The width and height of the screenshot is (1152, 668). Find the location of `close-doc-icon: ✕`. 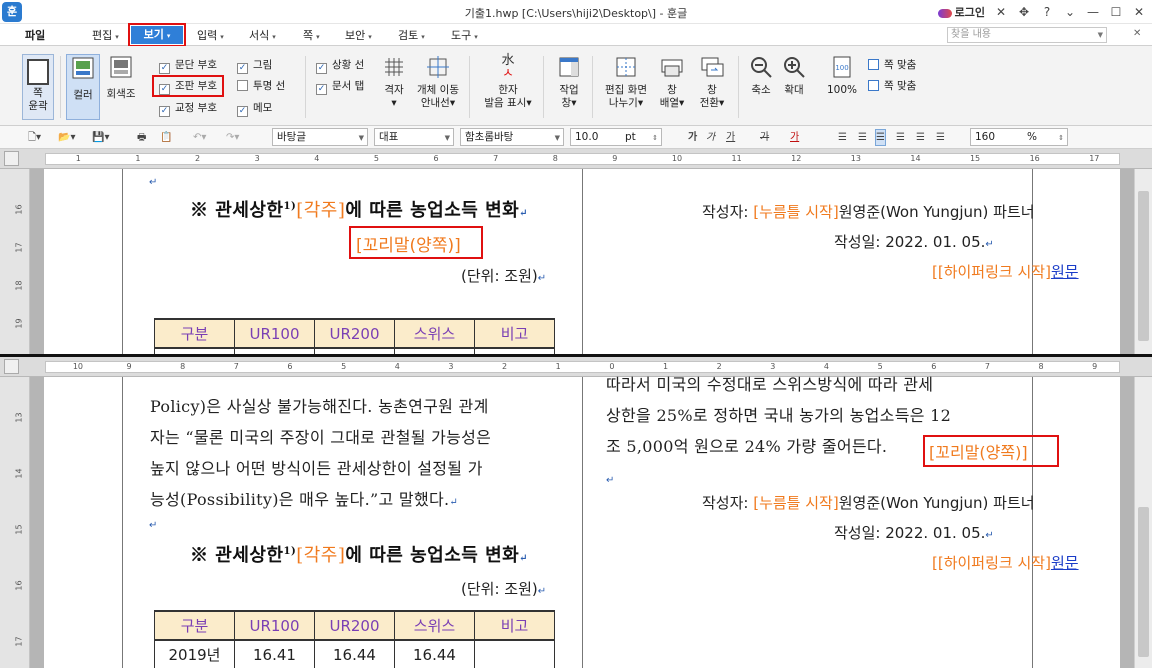

close-doc-icon: ✕ is located at coordinates (1001, 12).